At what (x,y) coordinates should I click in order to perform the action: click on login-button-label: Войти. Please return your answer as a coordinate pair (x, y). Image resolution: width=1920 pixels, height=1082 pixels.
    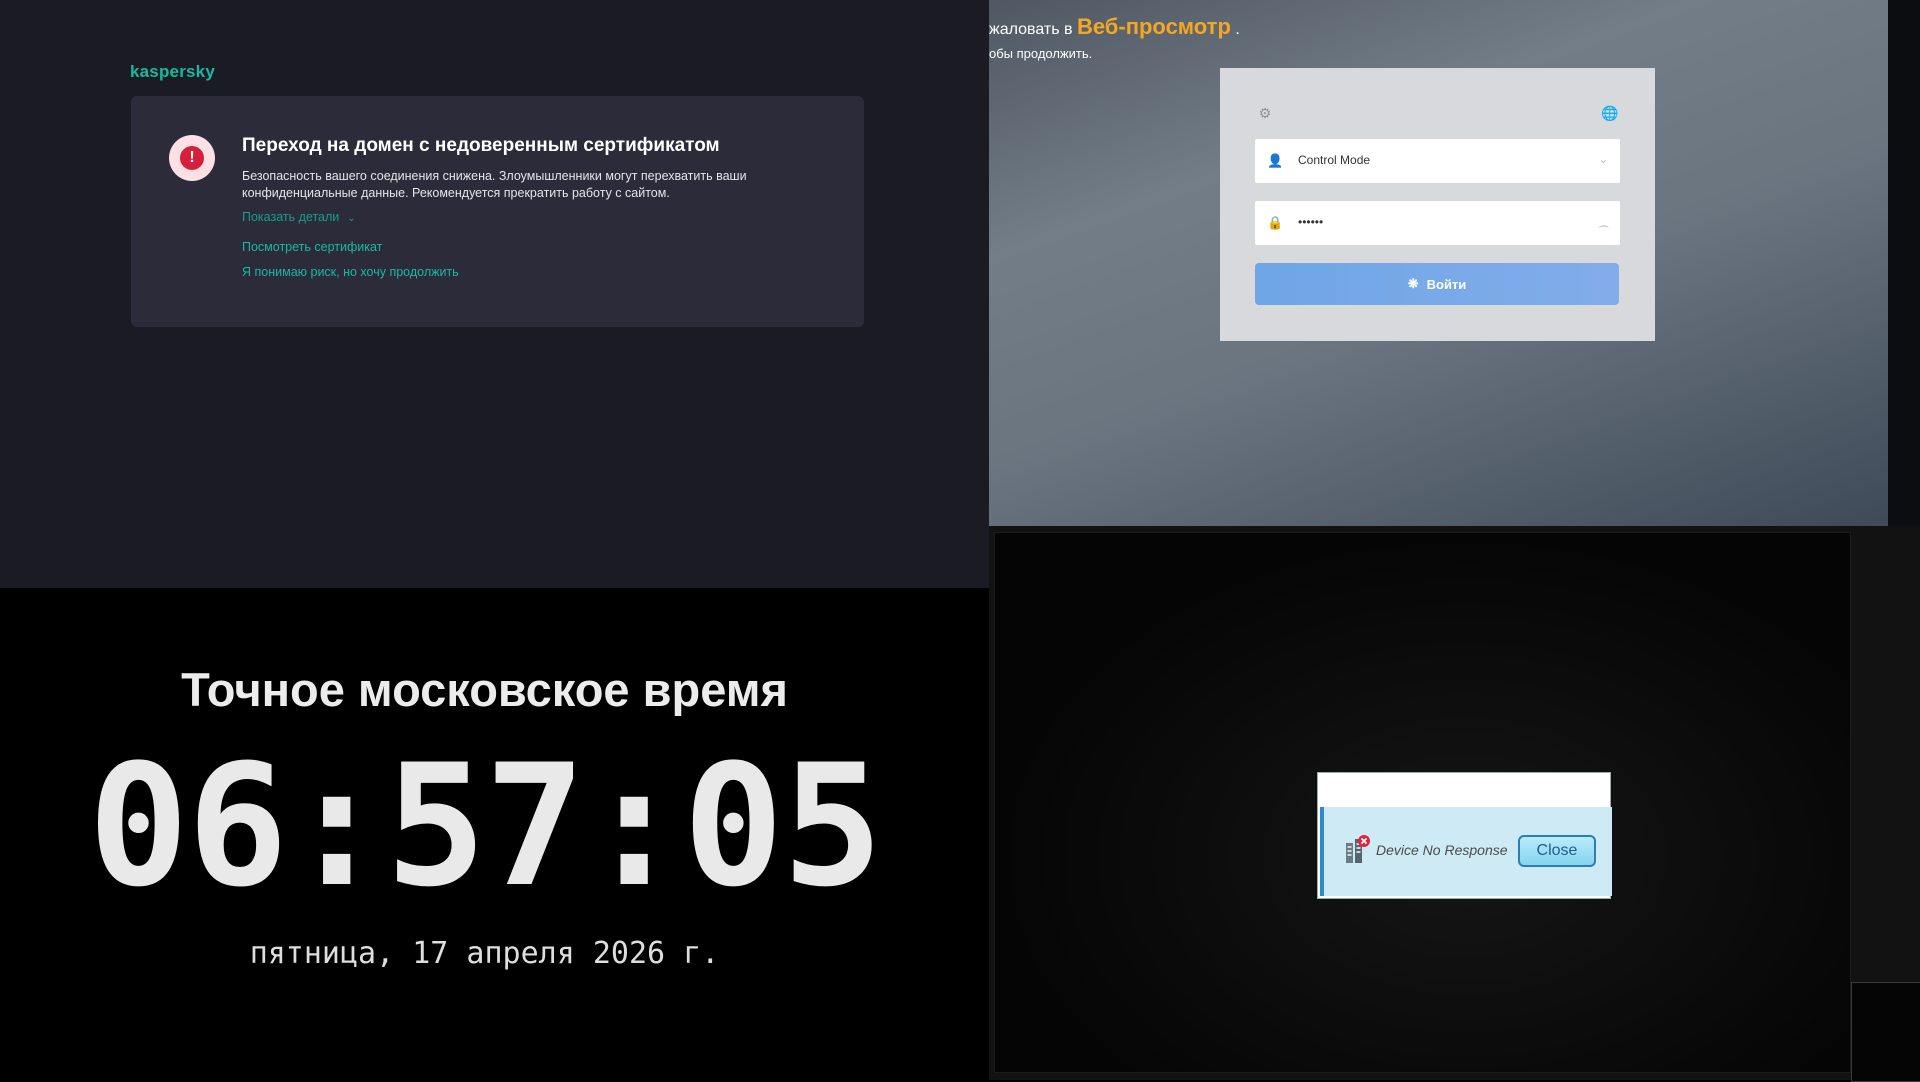
    Looking at the image, I should click on (1446, 284).